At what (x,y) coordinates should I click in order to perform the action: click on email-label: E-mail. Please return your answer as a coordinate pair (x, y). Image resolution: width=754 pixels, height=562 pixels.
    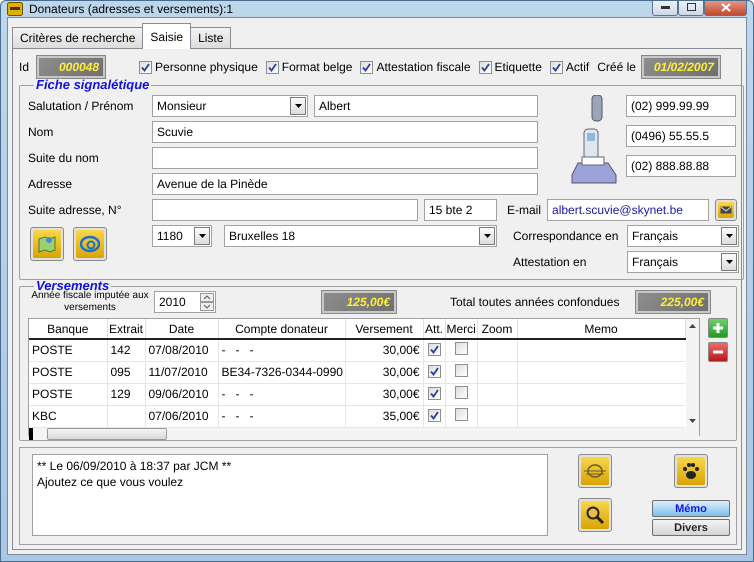
    Looking at the image, I should click on (524, 210).